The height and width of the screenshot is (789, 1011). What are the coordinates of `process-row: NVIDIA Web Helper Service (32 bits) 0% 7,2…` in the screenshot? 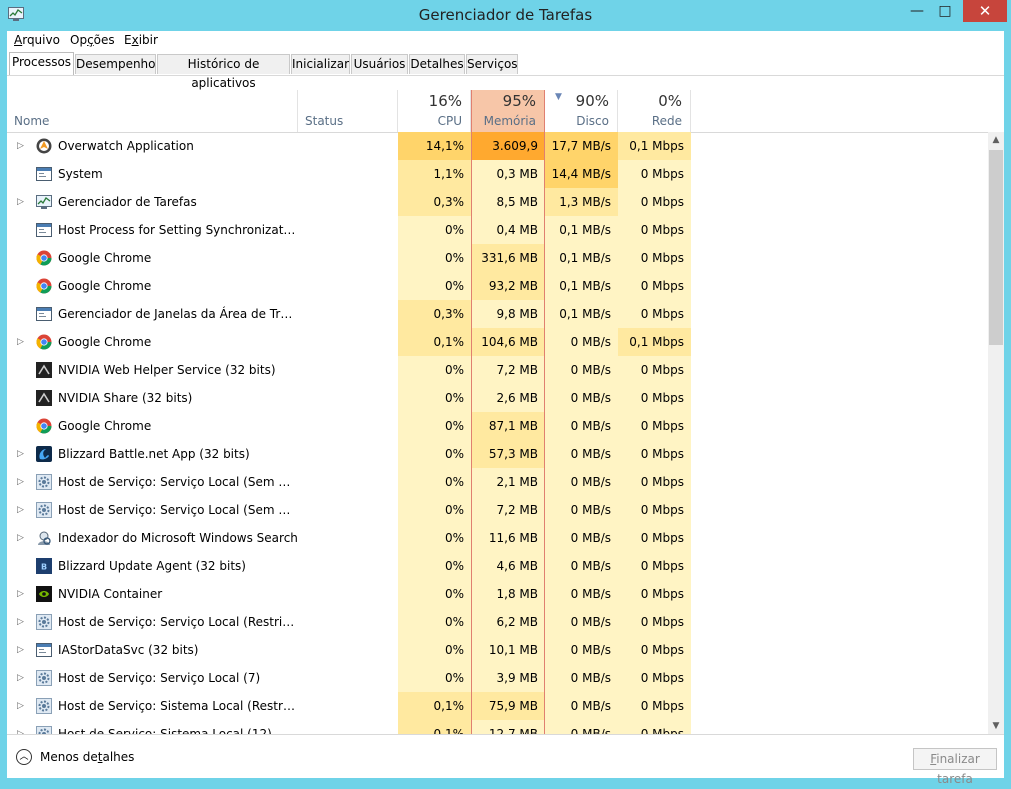 It's located at (497, 370).